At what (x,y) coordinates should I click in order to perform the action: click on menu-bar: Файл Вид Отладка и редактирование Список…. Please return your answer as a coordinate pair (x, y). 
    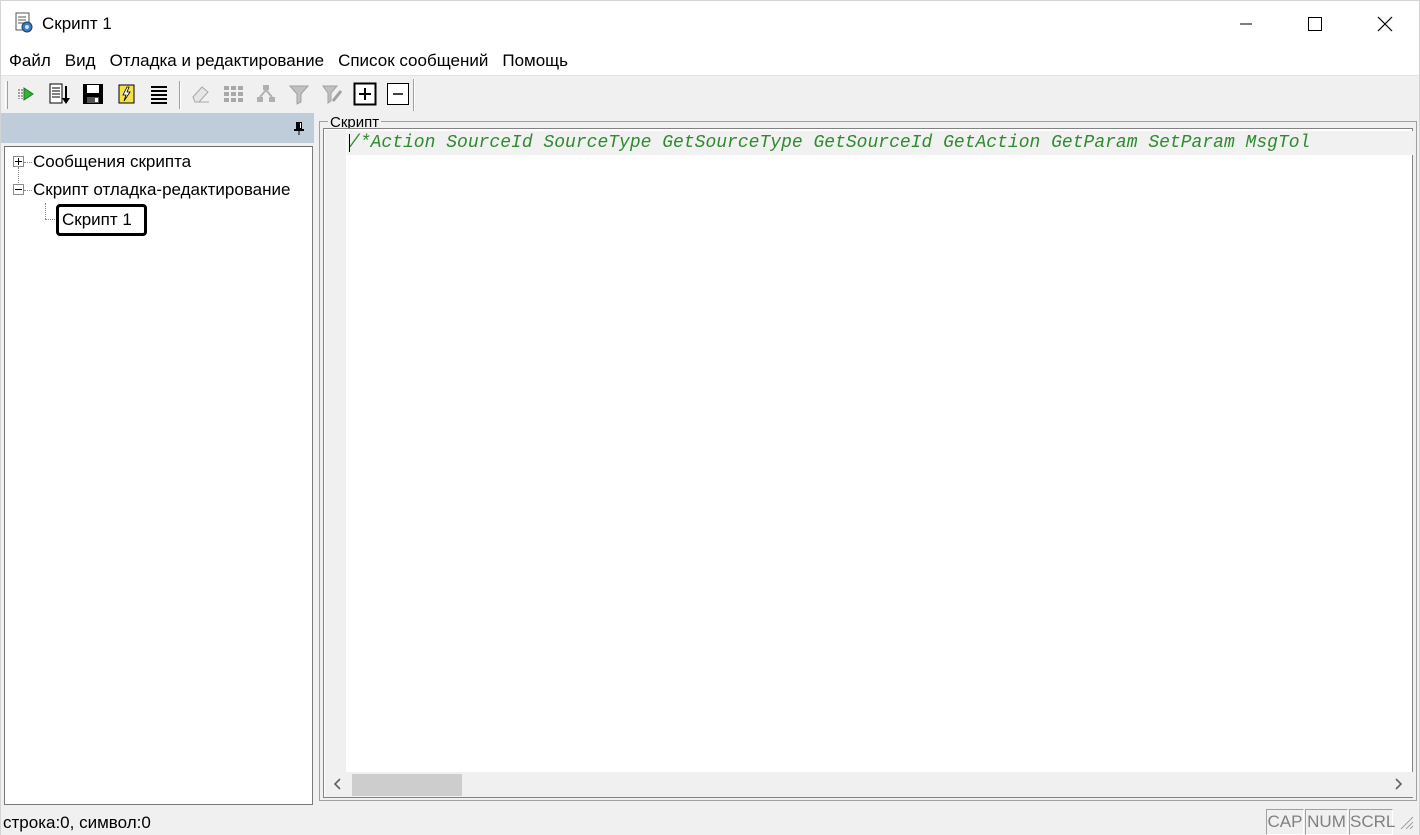
    Looking at the image, I should click on (710, 61).